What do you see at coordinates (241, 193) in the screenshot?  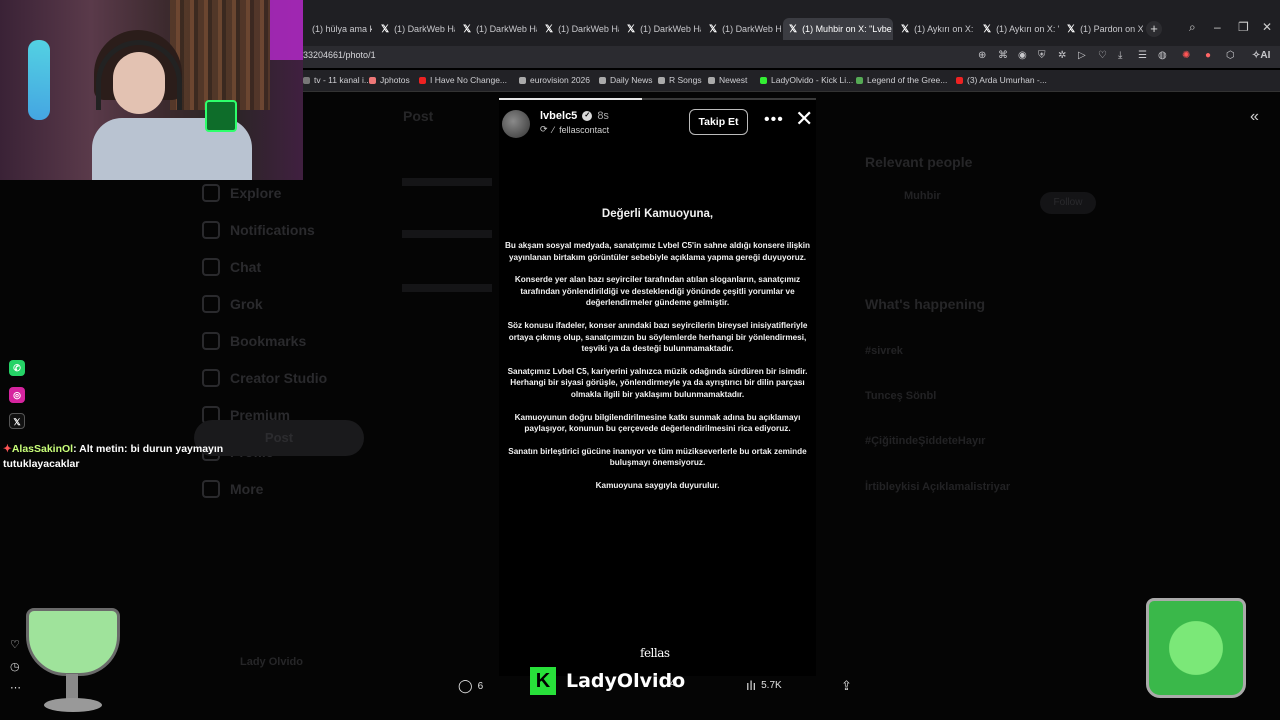 I see `nav-item: Explore` at bounding box center [241, 193].